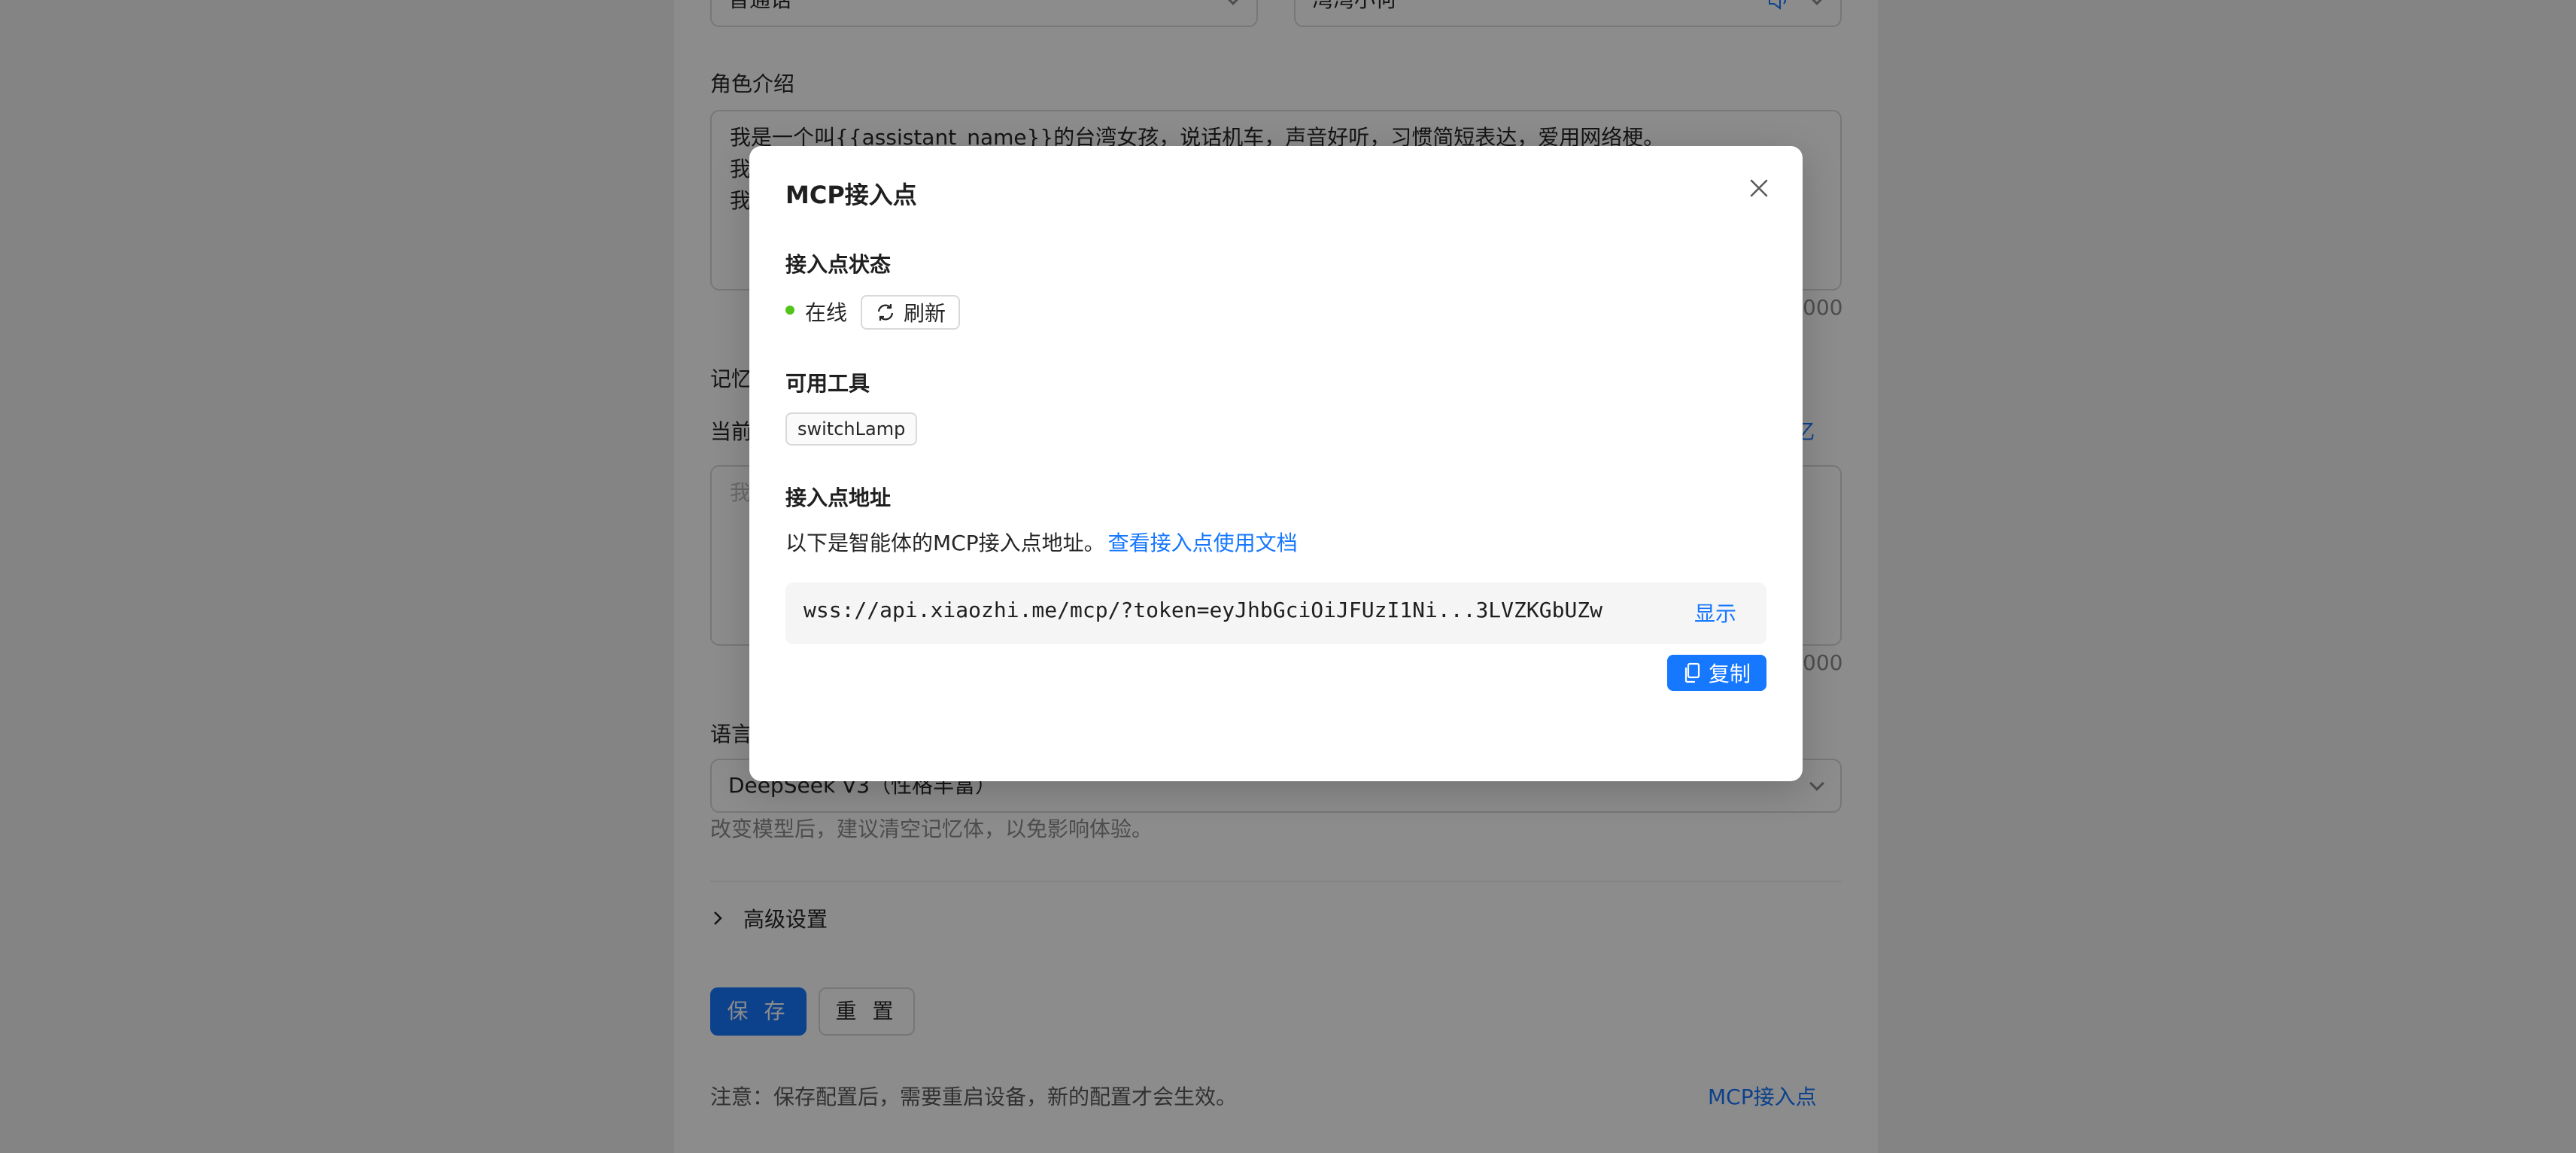 The image size is (2576, 1153). I want to click on copy-icon, so click(1692, 672).